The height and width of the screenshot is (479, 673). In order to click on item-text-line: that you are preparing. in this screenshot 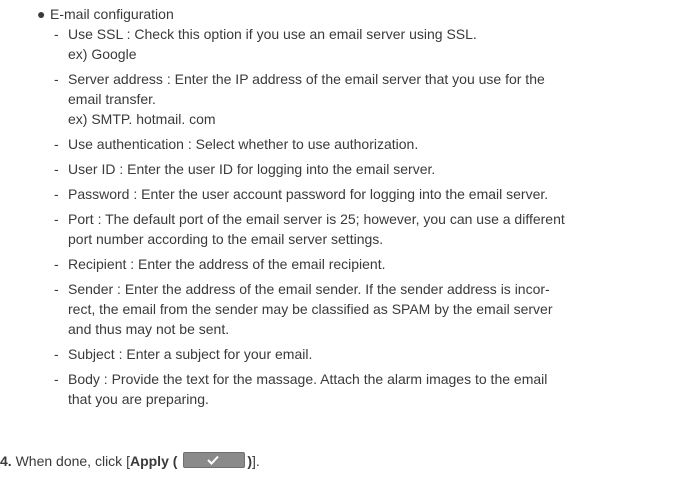, I will do `click(138, 399)`.